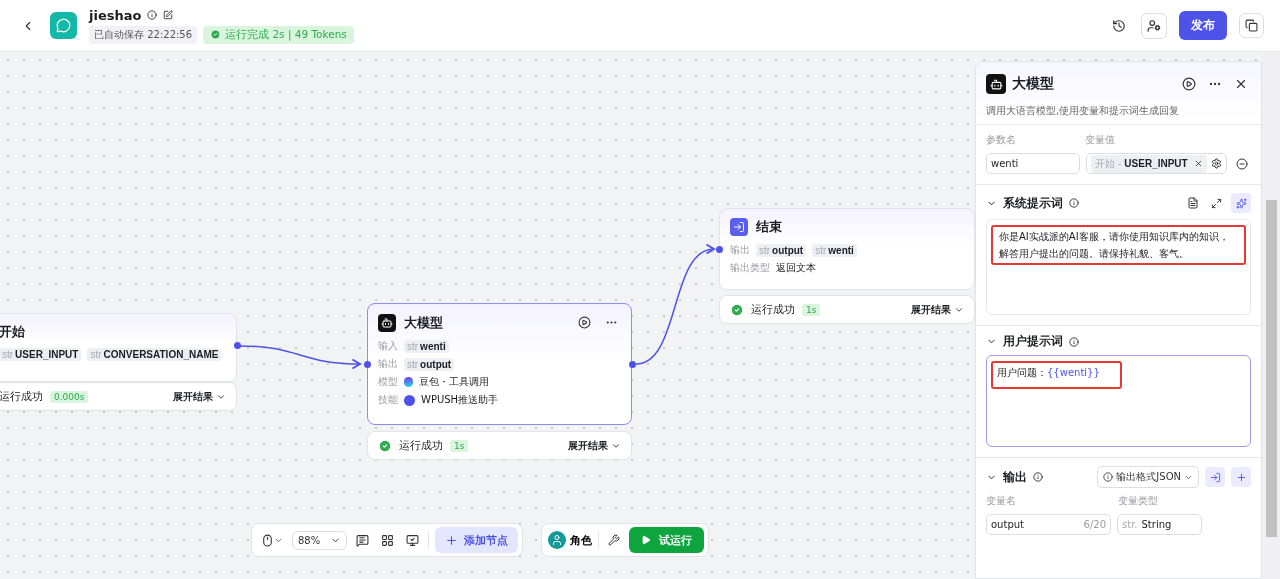 This screenshot has height=579, width=1280. What do you see at coordinates (1056, 375) in the screenshot?
I see `prompt-text: 用户问题：{{wenti}}` at bounding box center [1056, 375].